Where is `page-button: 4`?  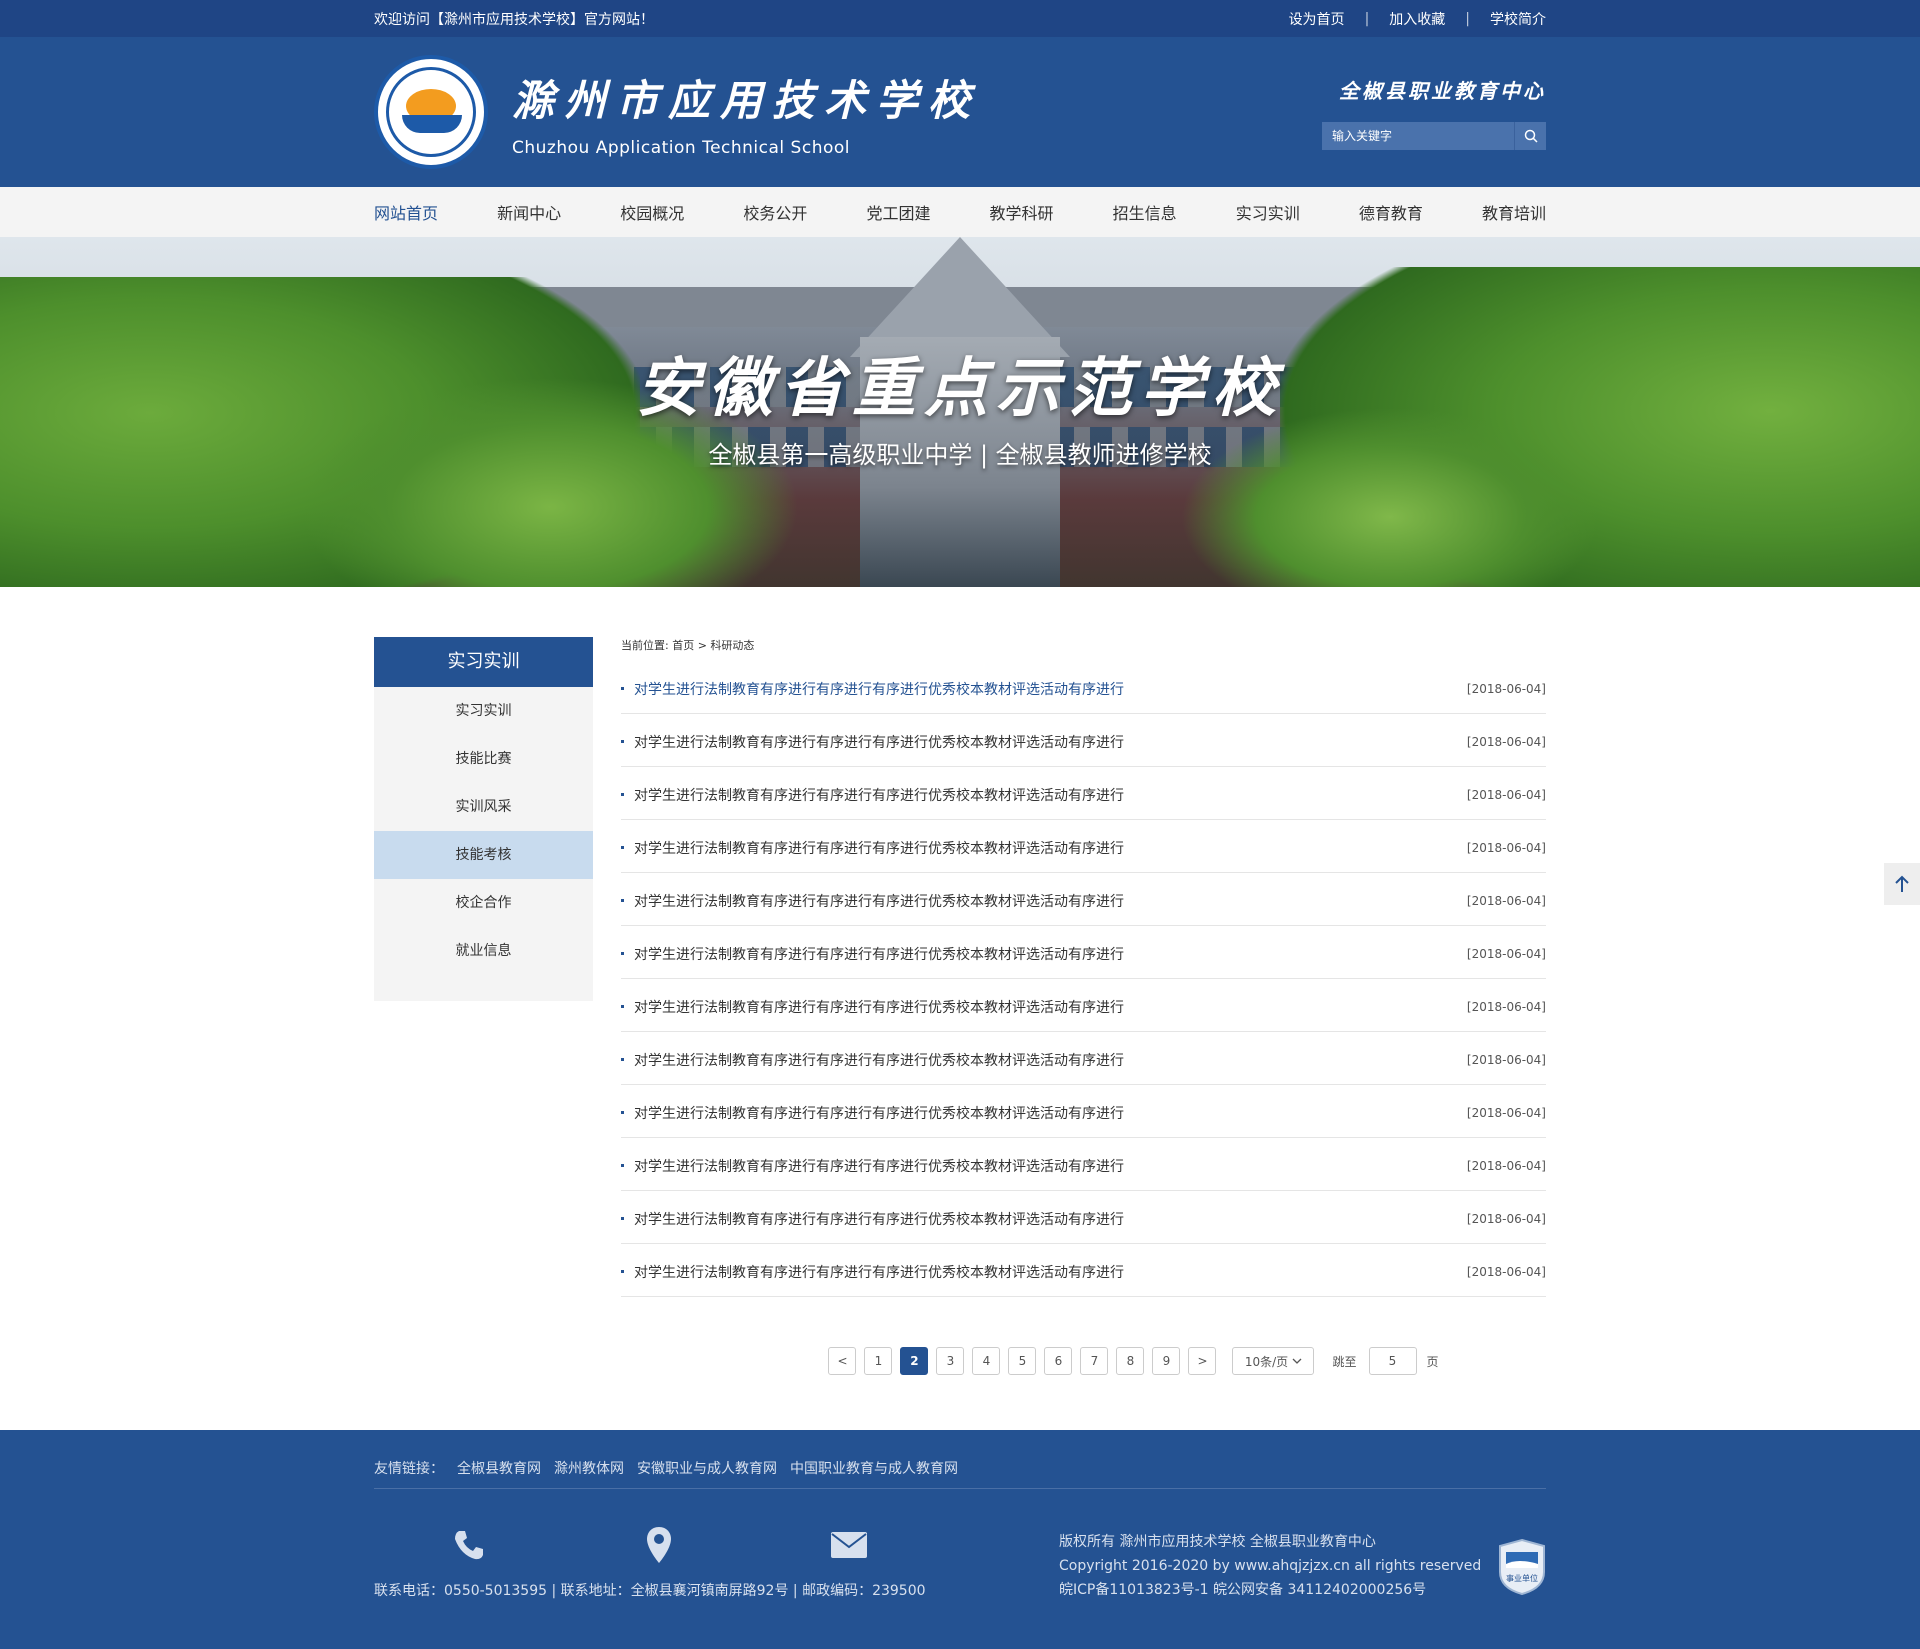 page-button: 4 is located at coordinates (986, 1361).